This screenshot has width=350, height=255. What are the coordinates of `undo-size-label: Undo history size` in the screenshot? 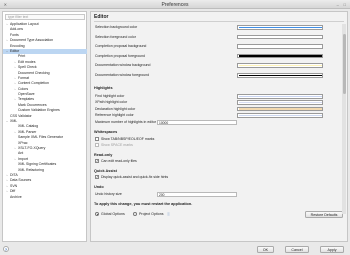 It's located at (108, 194).